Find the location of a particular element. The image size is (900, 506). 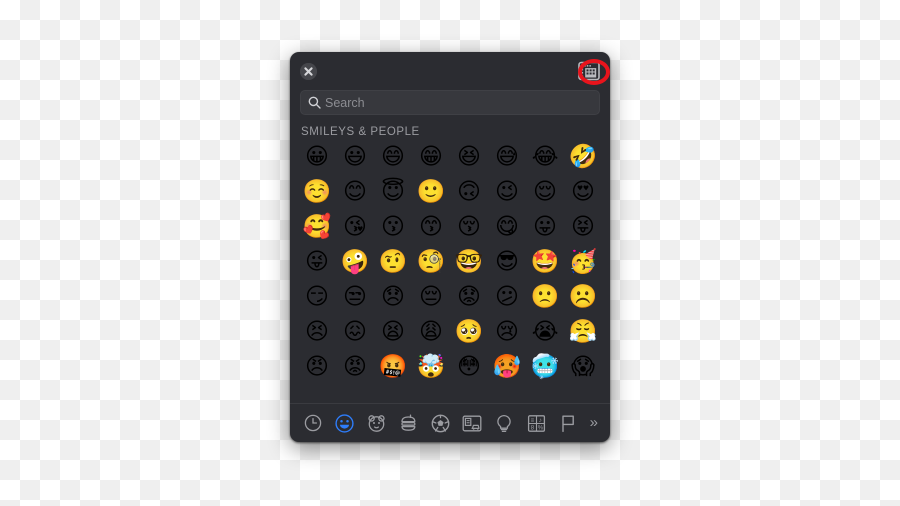

search-area is located at coordinates (450, 107).